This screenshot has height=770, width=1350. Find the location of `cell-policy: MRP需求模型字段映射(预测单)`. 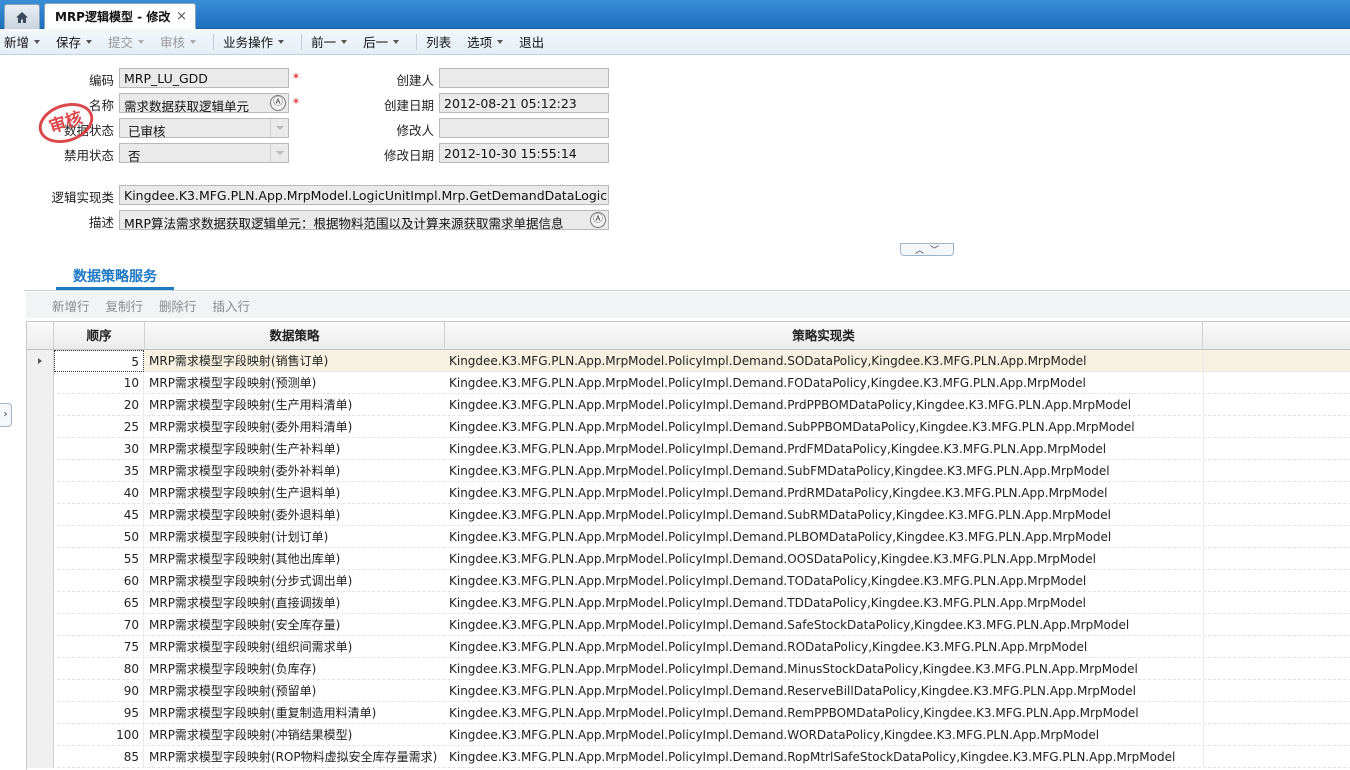

cell-policy: MRP需求模型字段映射(预测单) is located at coordinates (294, 383).